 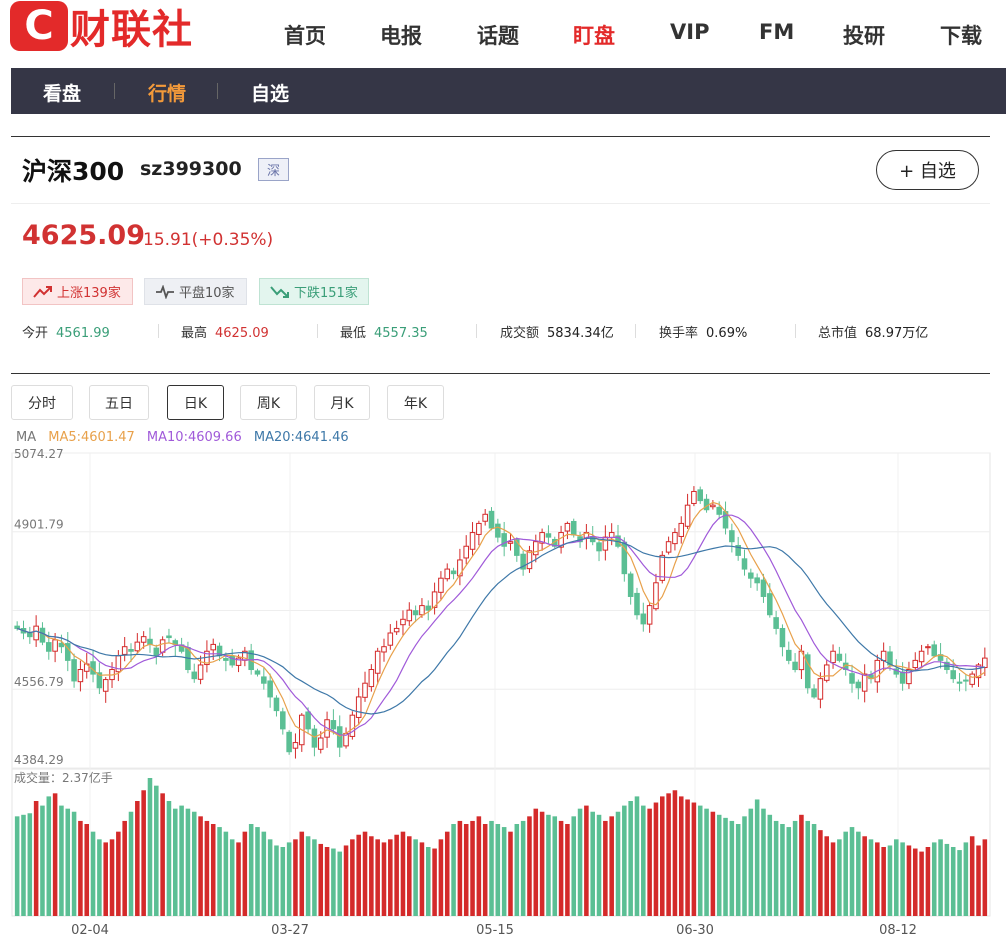 What do you see at coordinates (63, 777) in the screenshot?
I see `volume-label: 成交量：2.37亿手` at bounding box center [63, 777].